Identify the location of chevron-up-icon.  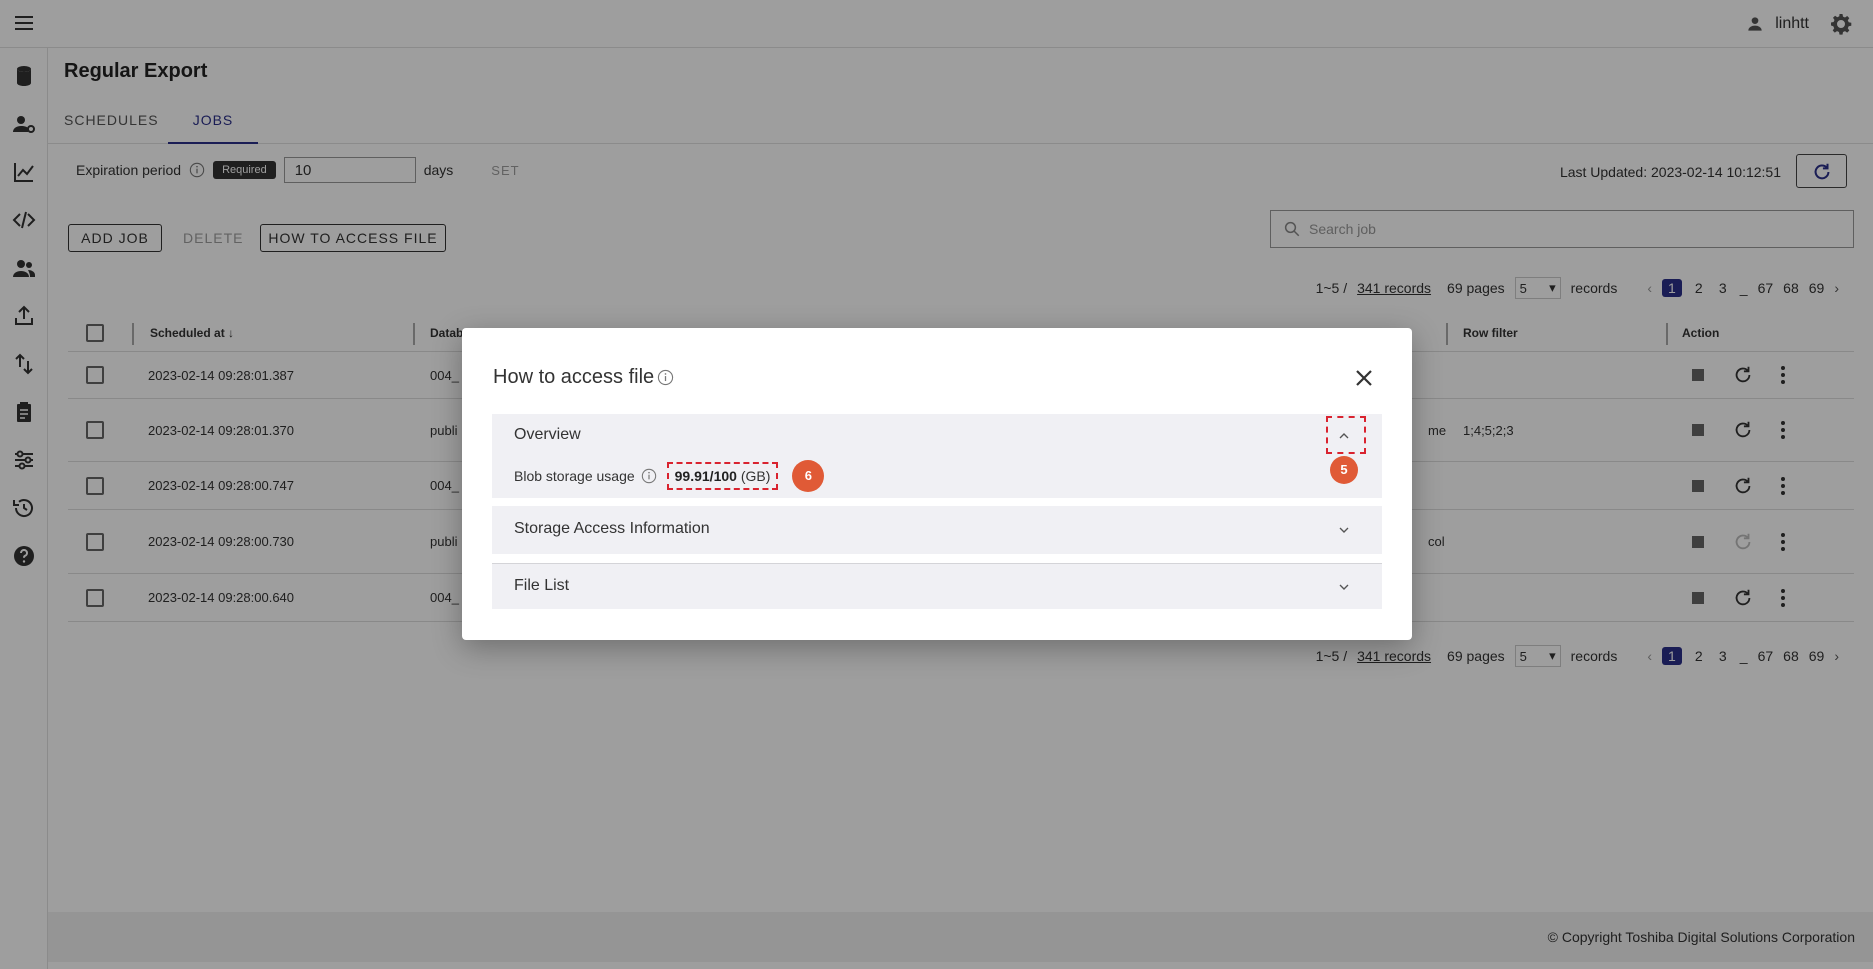
(1344, 436).